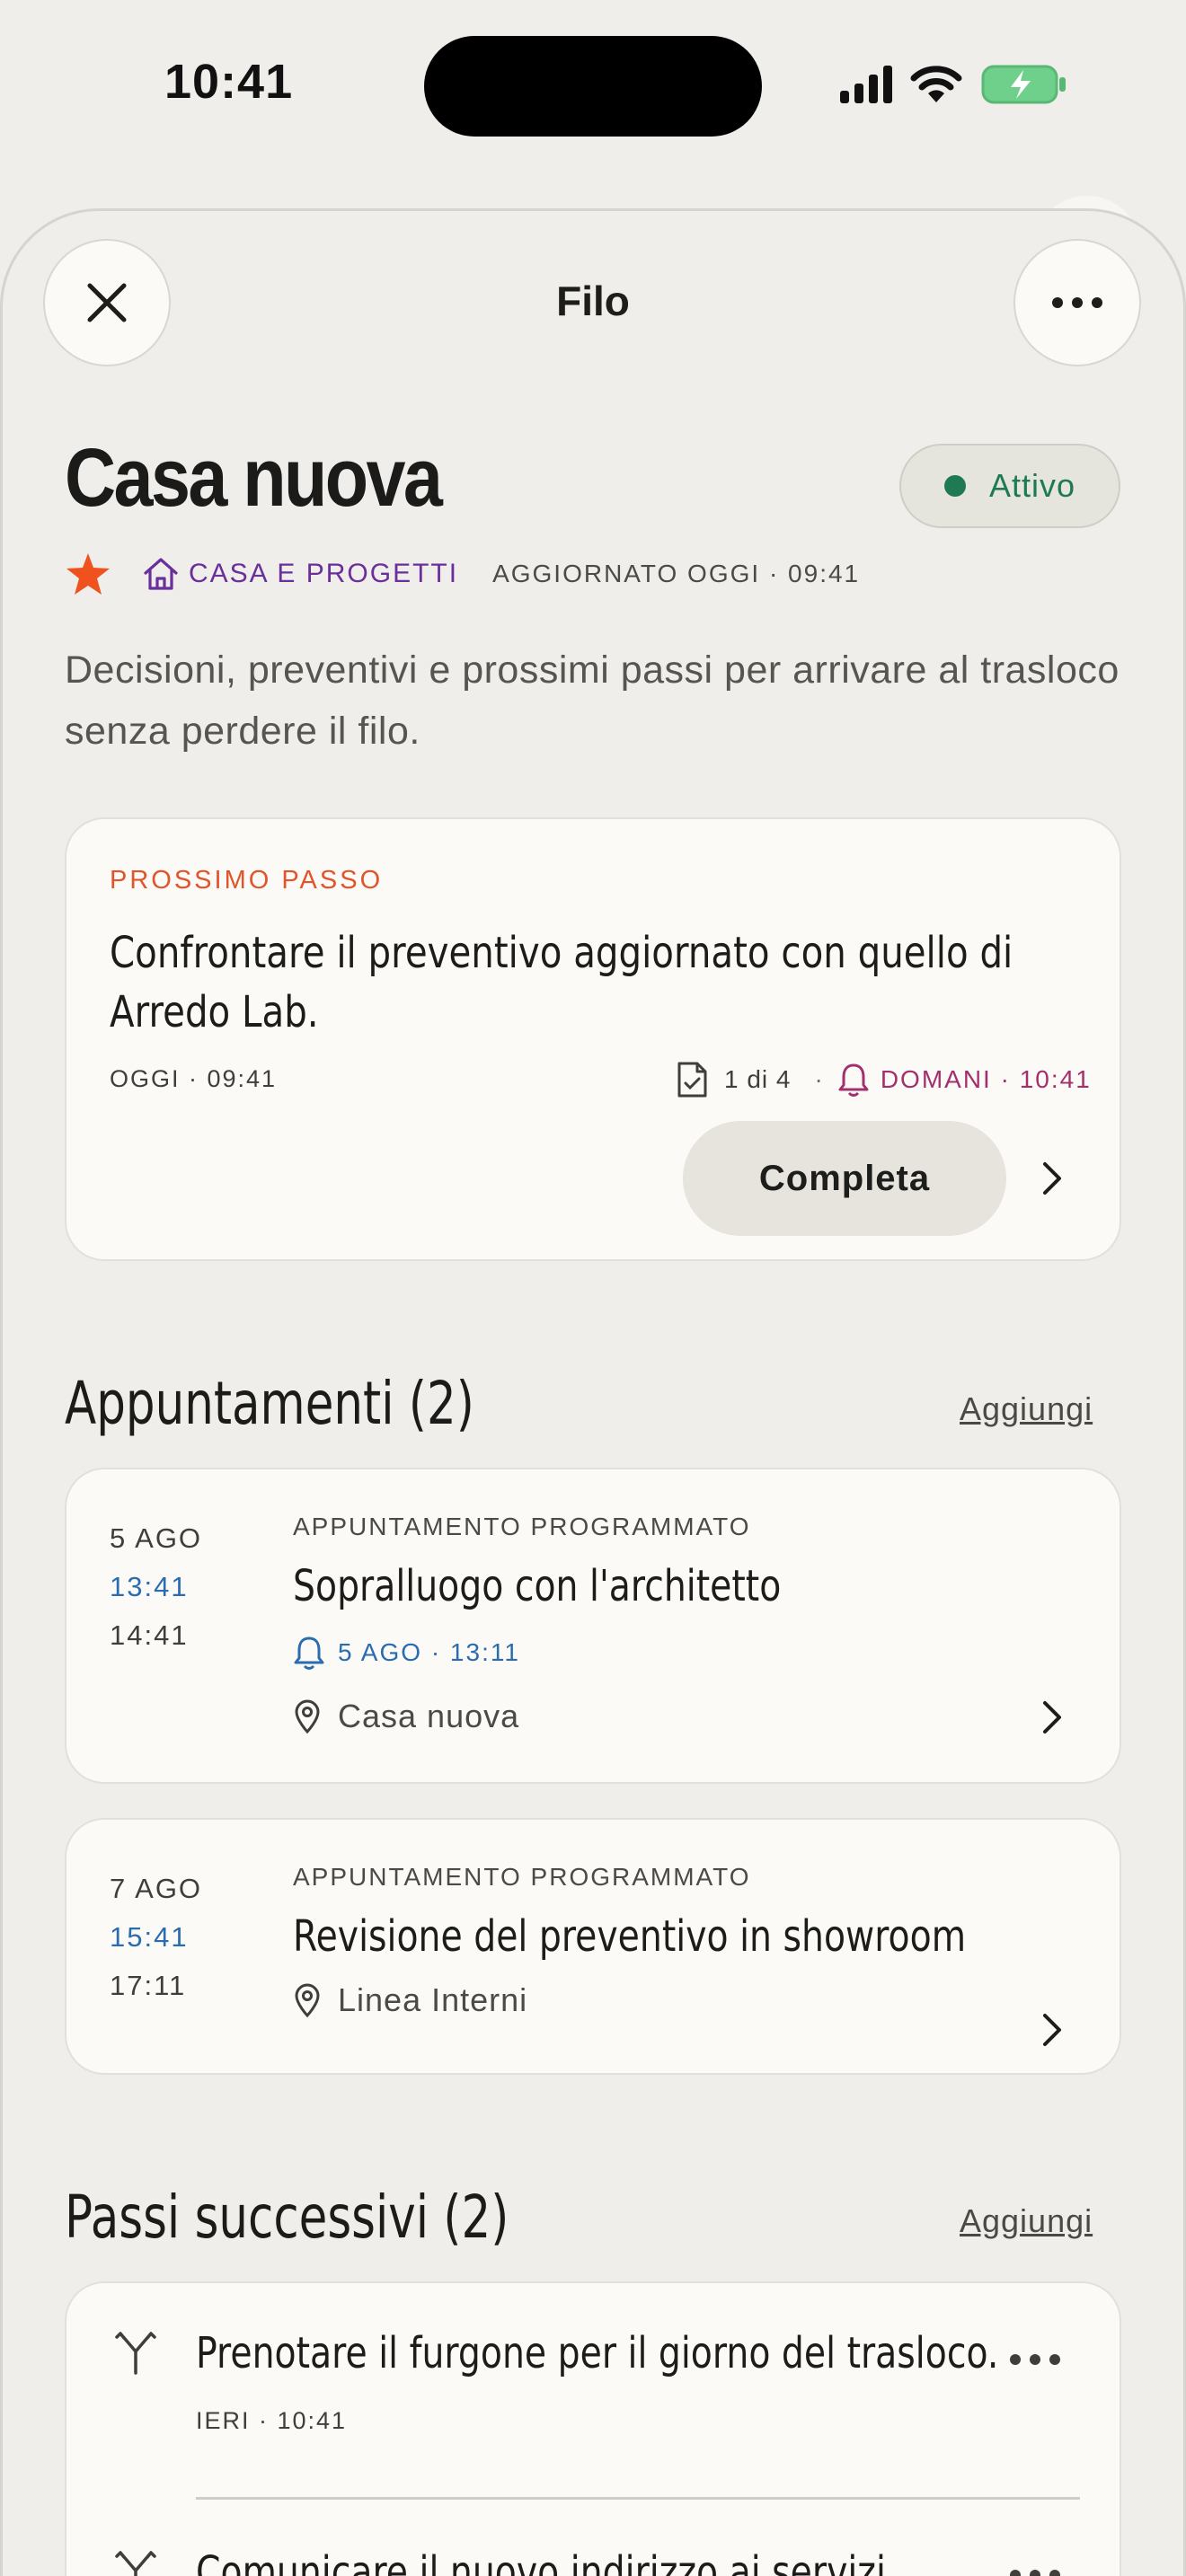  What do you see at coordinates (462, 574) in the screenshot?
I see `thread-meta: CASA E PROGETTI AGGIORNATO OGGI · 09:41` at bounding box center [462, 574].